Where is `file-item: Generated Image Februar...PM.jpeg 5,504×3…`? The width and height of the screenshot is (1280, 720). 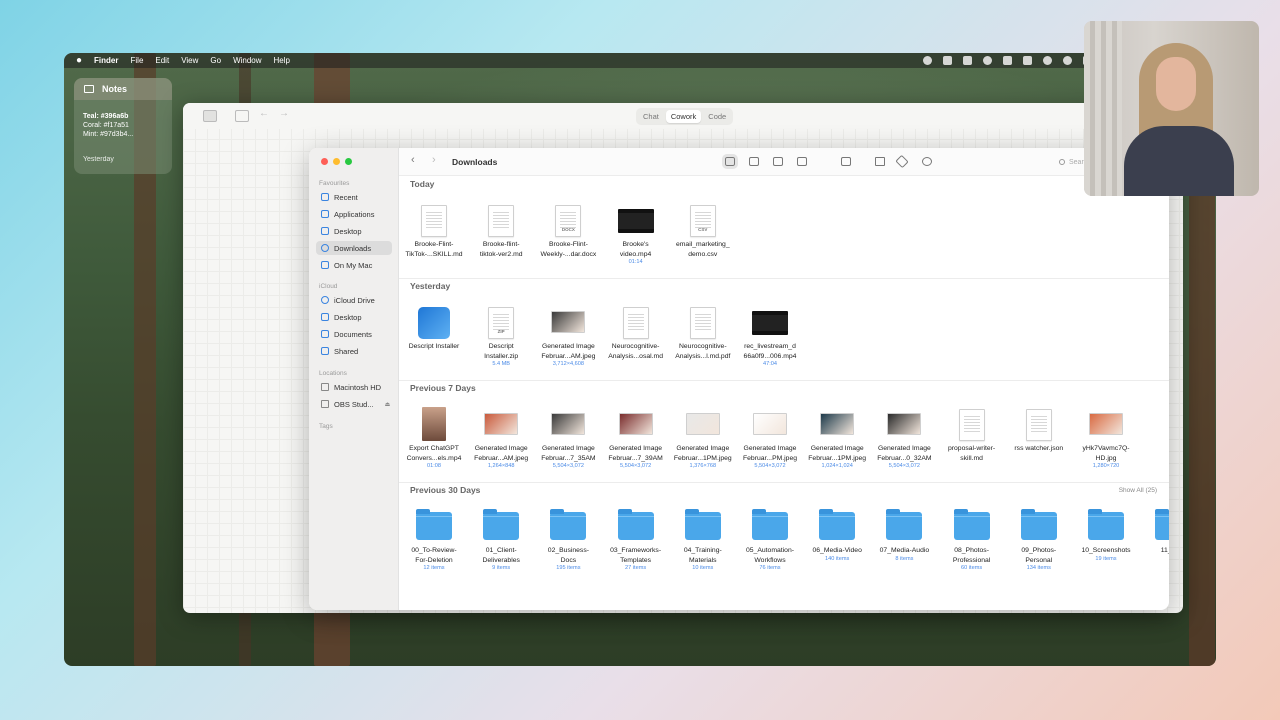
file-item: Generated Image Februar...PM.jpeg 5,504×3… is located at coordinates (770, 437).